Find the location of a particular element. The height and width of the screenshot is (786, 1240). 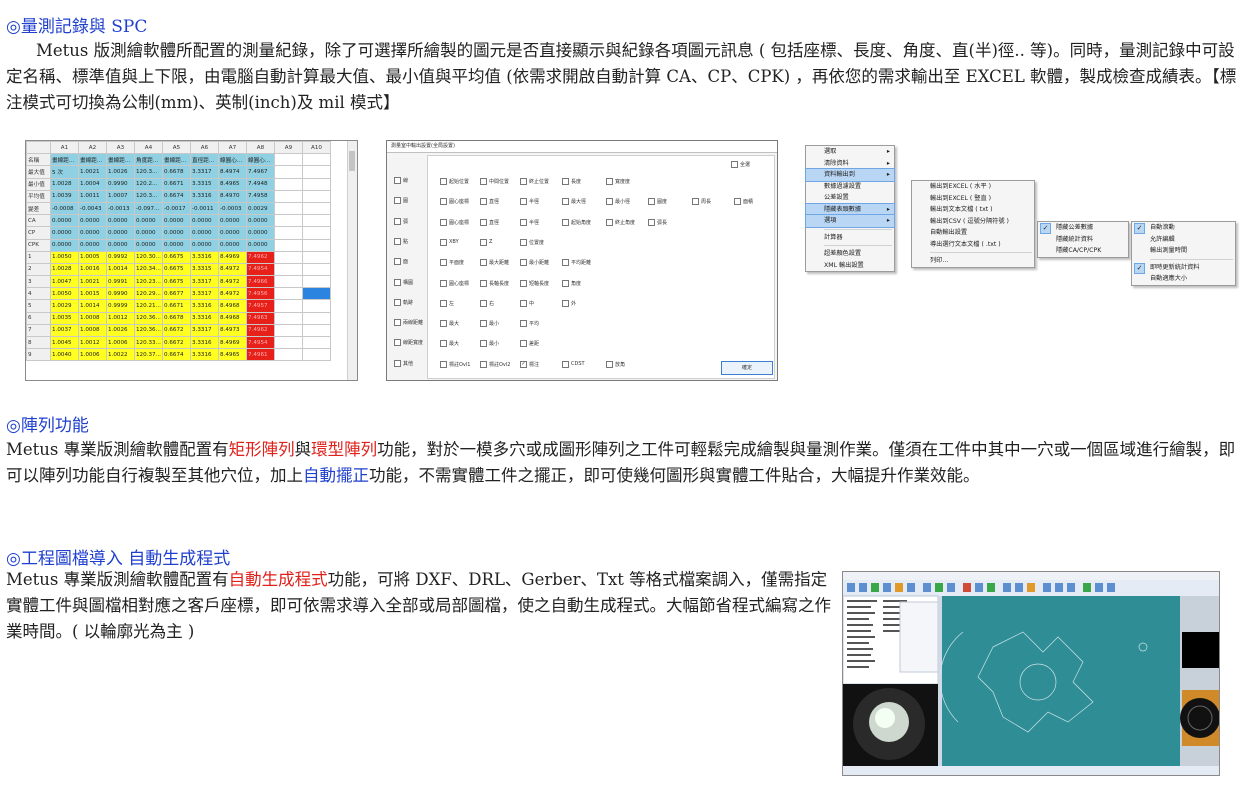

option-checkbox: 終止角度 is located at coordinates (620, 222).